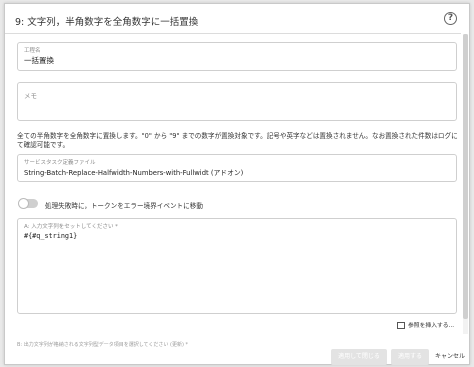 This screenshot has width=474, height=367. What do you see at coordinates (450, 357) in the screenshot?
I see `cancel-button: キャンセル` at bounding box center [450, 357].